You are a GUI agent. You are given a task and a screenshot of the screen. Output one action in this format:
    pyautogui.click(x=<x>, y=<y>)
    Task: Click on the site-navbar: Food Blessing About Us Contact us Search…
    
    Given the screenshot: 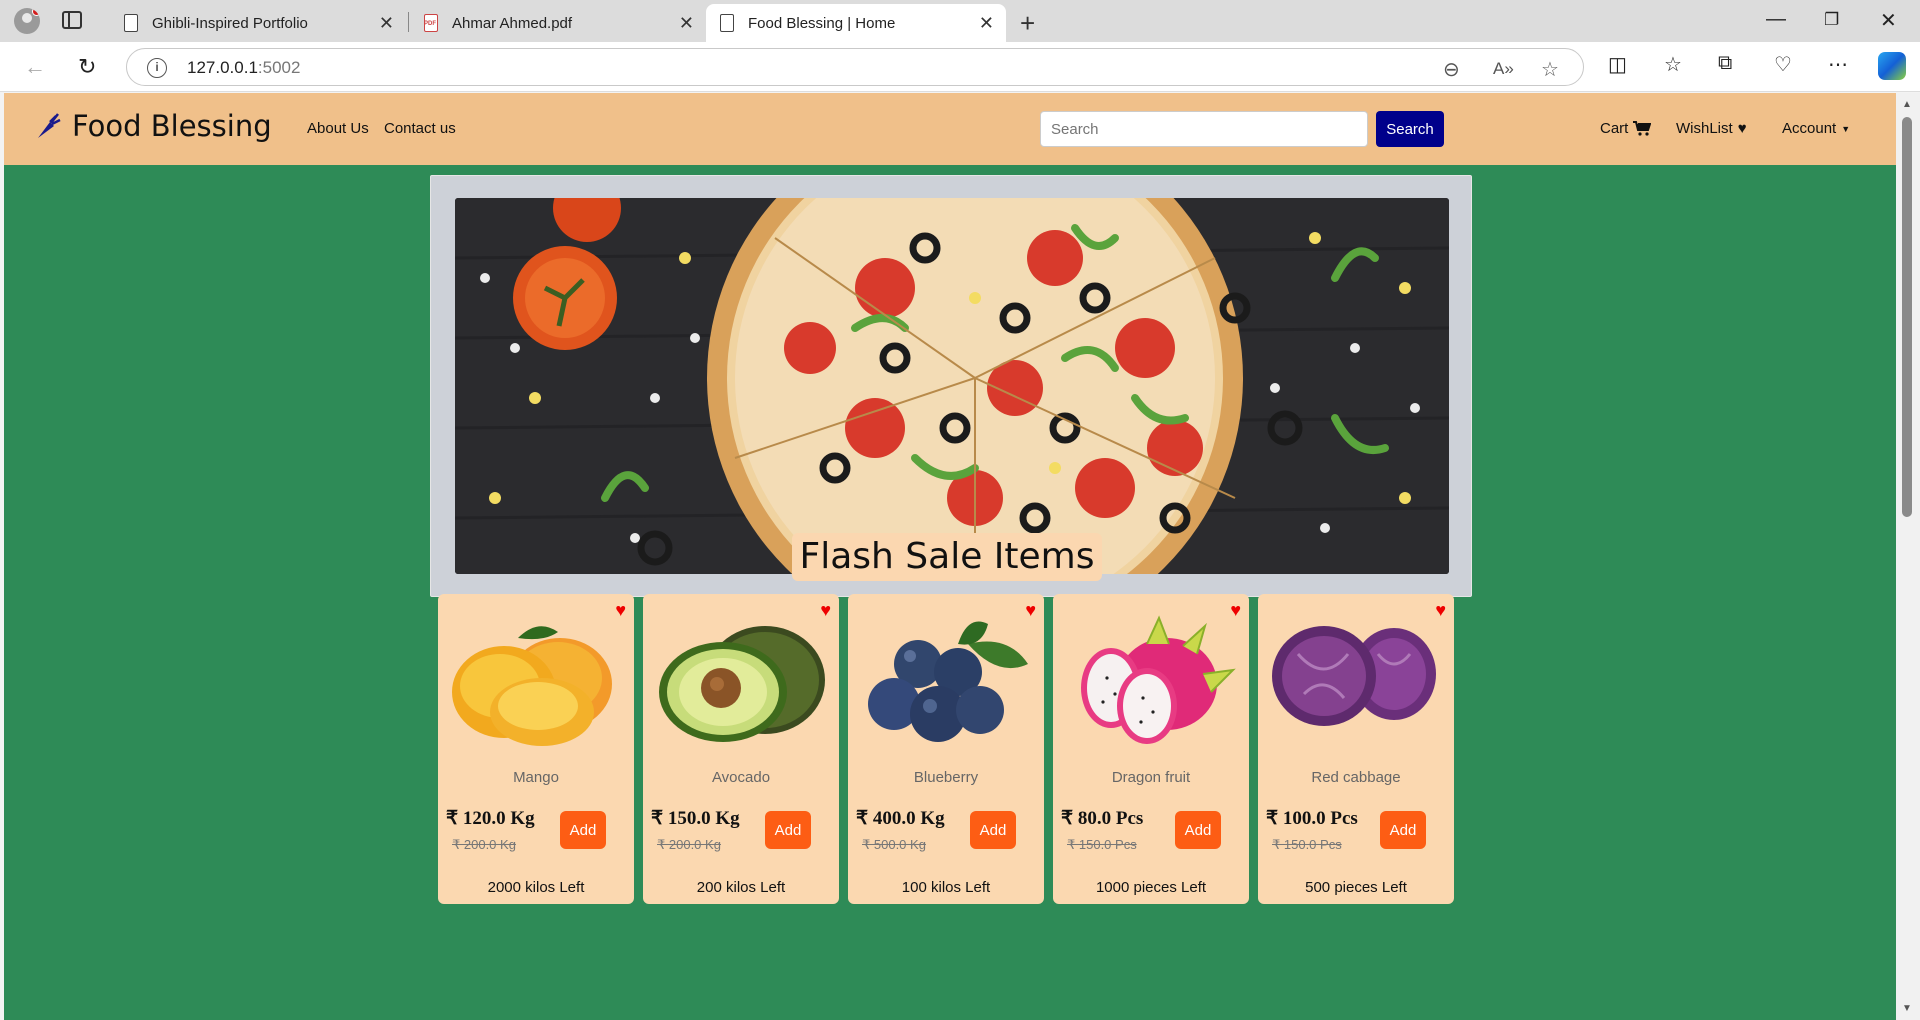 What is the action you would take?
    pyautogui.click(x=950, y=129)
    